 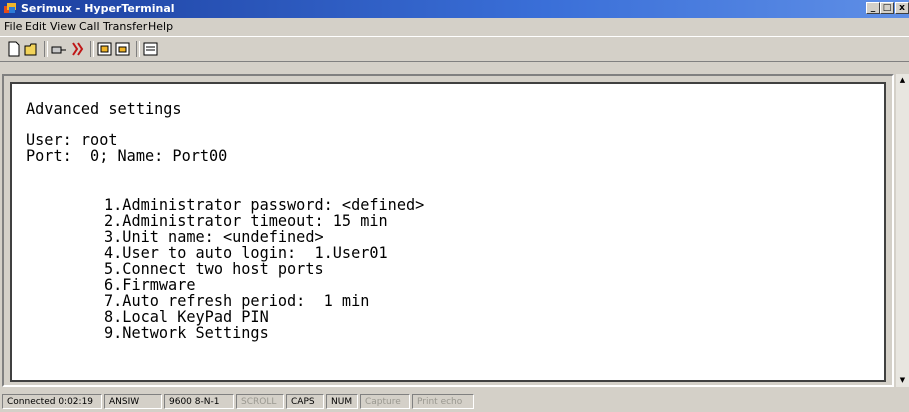 What do you see at coordinates (305, 401) in the screenshot?
I see `status-caps: CAPS` at bounding box center [305, 401].